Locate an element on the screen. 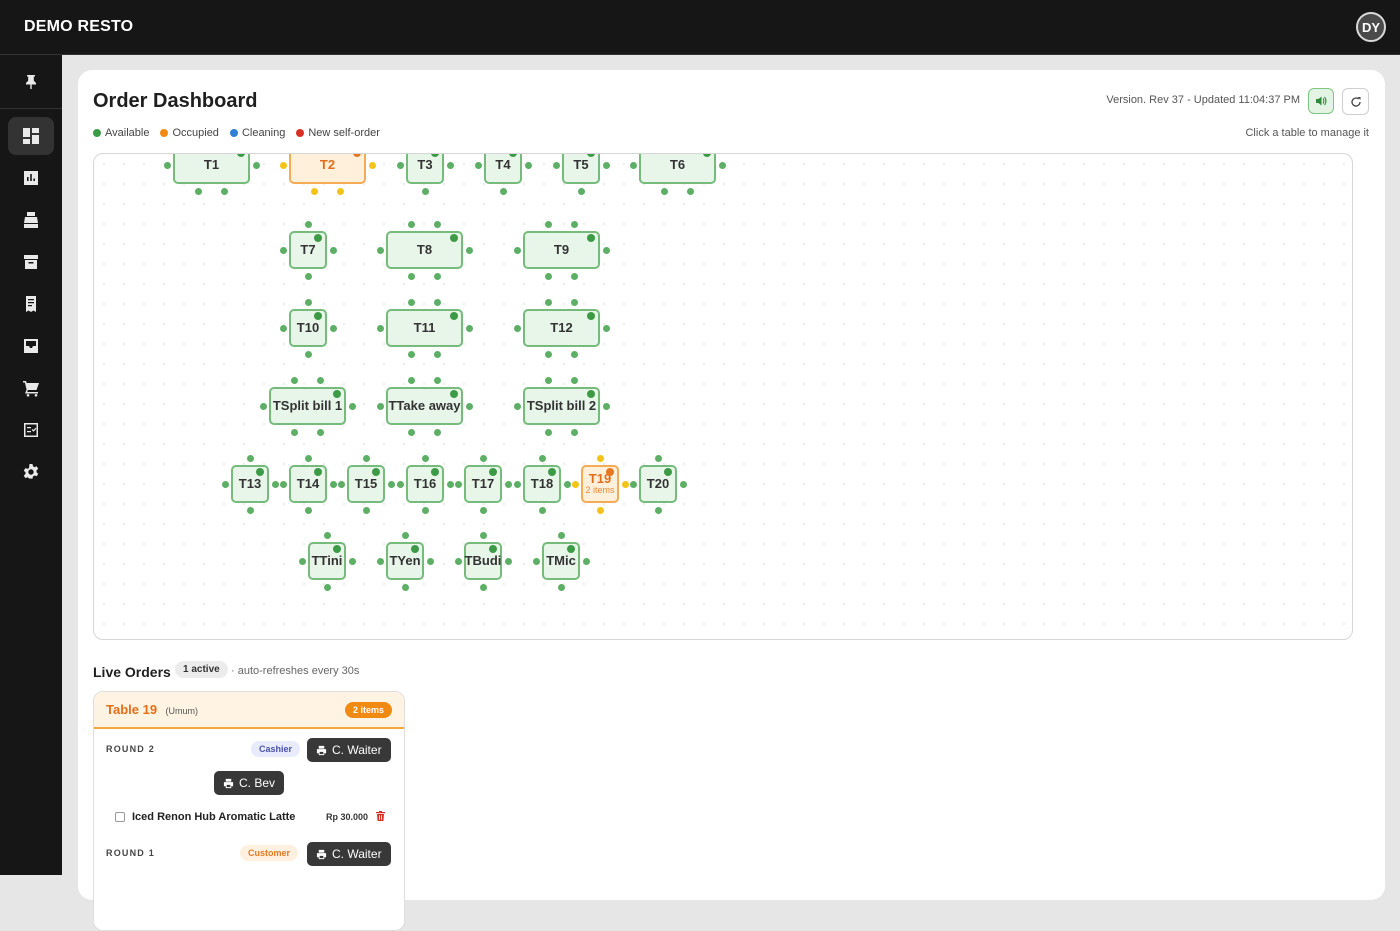 The width and height of the screenshot is (1400, 931). table-t5: T5 is located at coordinates (581, 169).